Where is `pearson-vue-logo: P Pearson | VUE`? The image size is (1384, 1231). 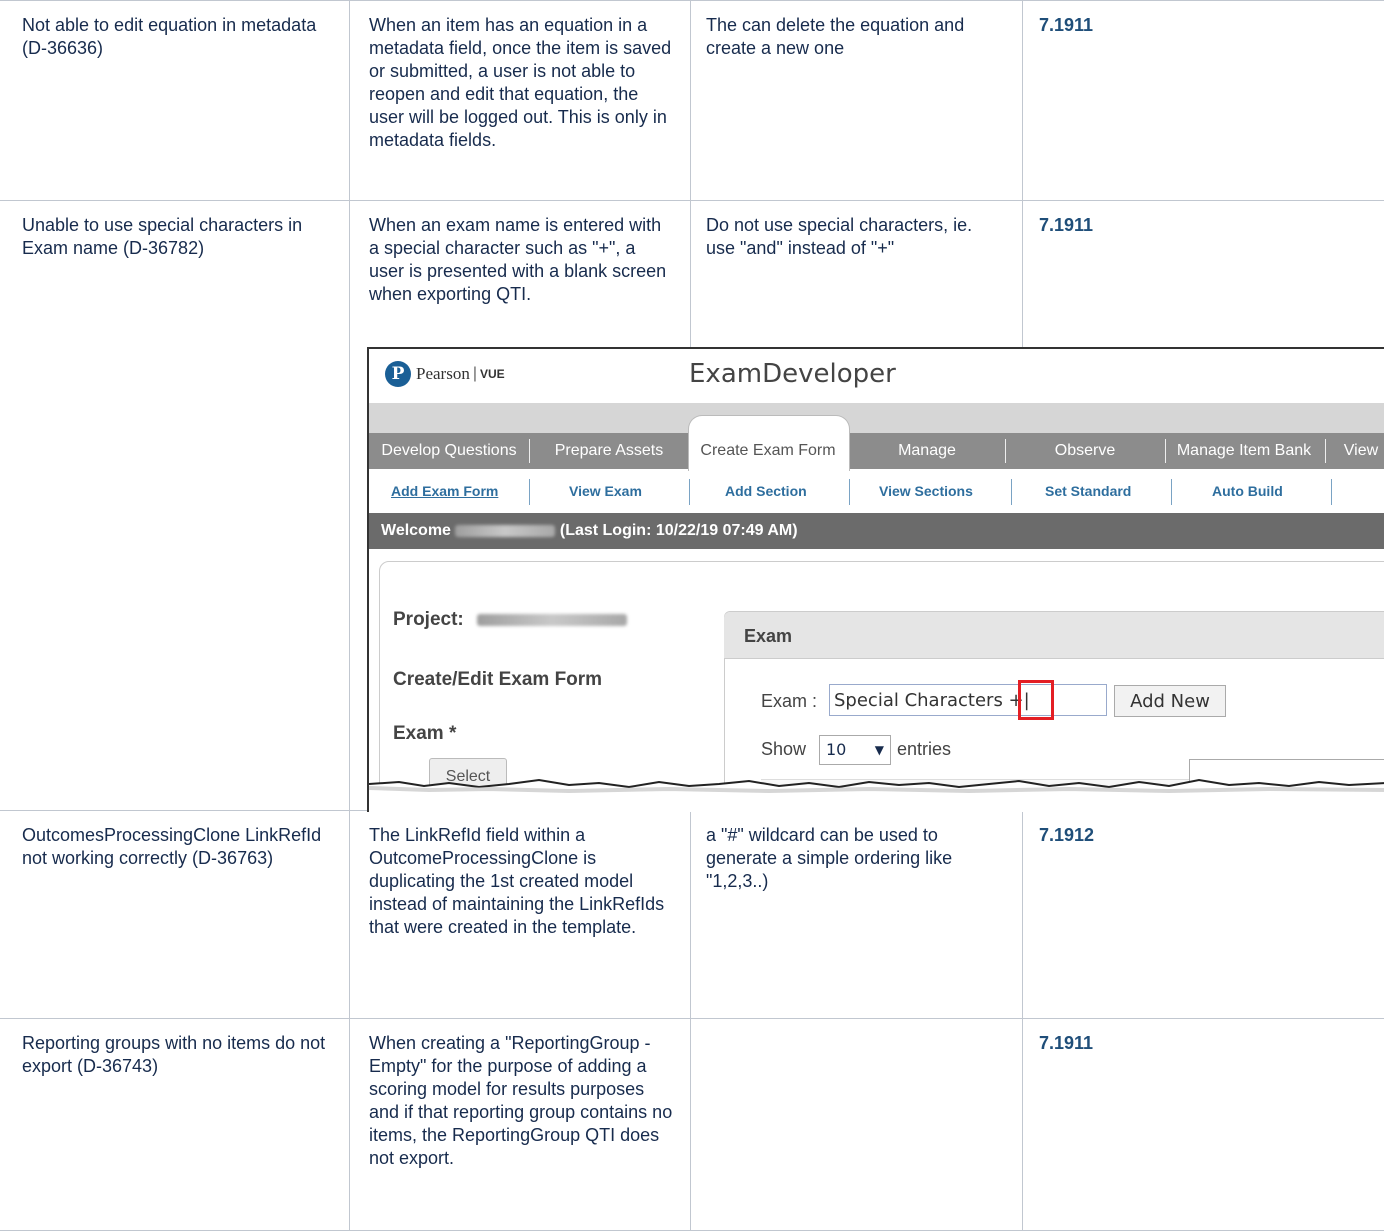
pearson-vue-logo: P Pearson | VUE is located at coordinates (445, 374).